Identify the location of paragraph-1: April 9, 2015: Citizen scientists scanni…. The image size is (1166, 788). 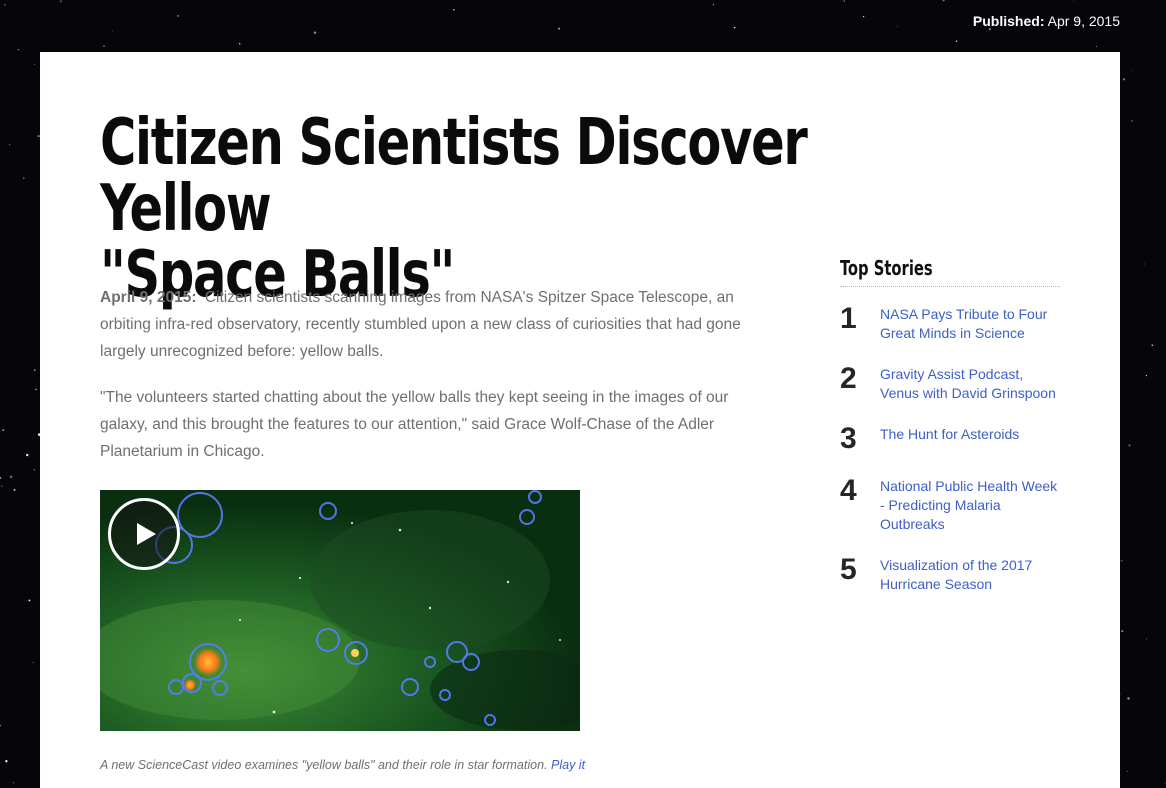
(435, 324).